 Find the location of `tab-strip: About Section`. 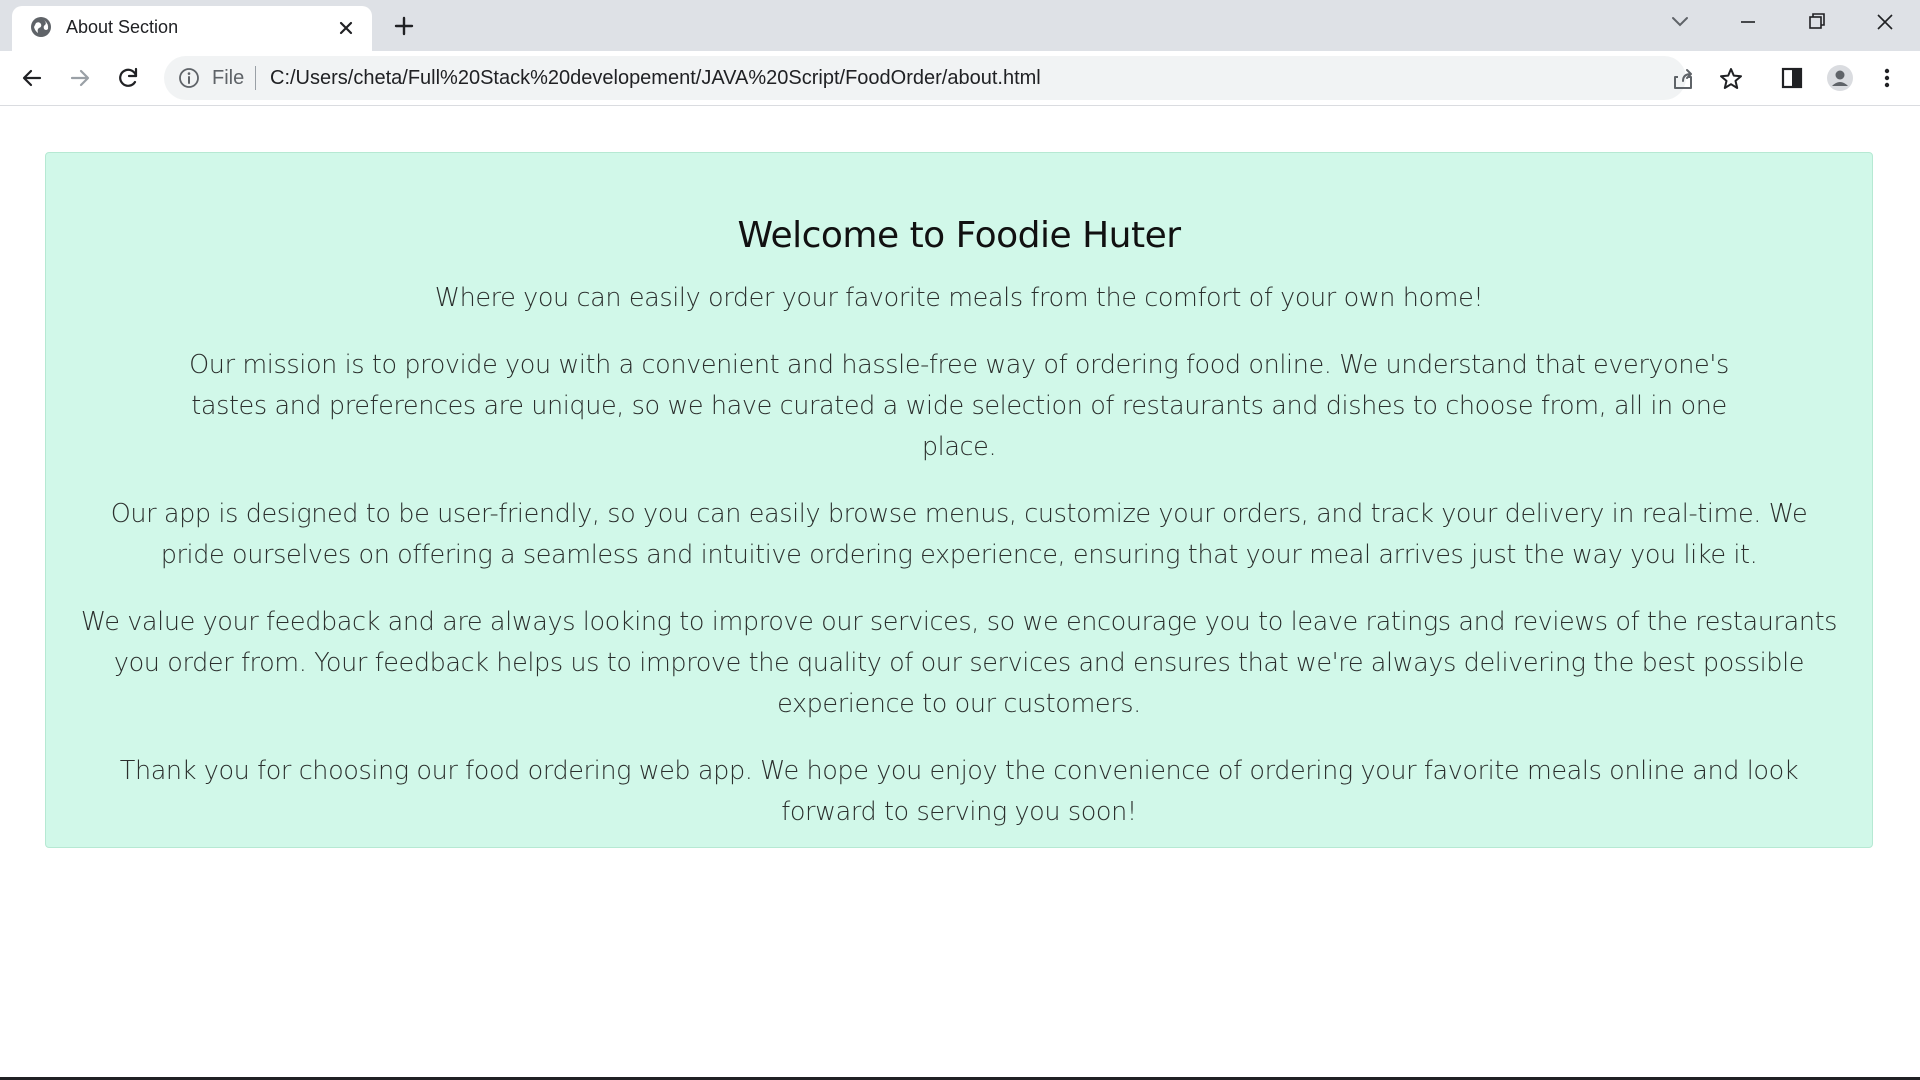

tab-strip: About Section is located at coordinates (960, 25).